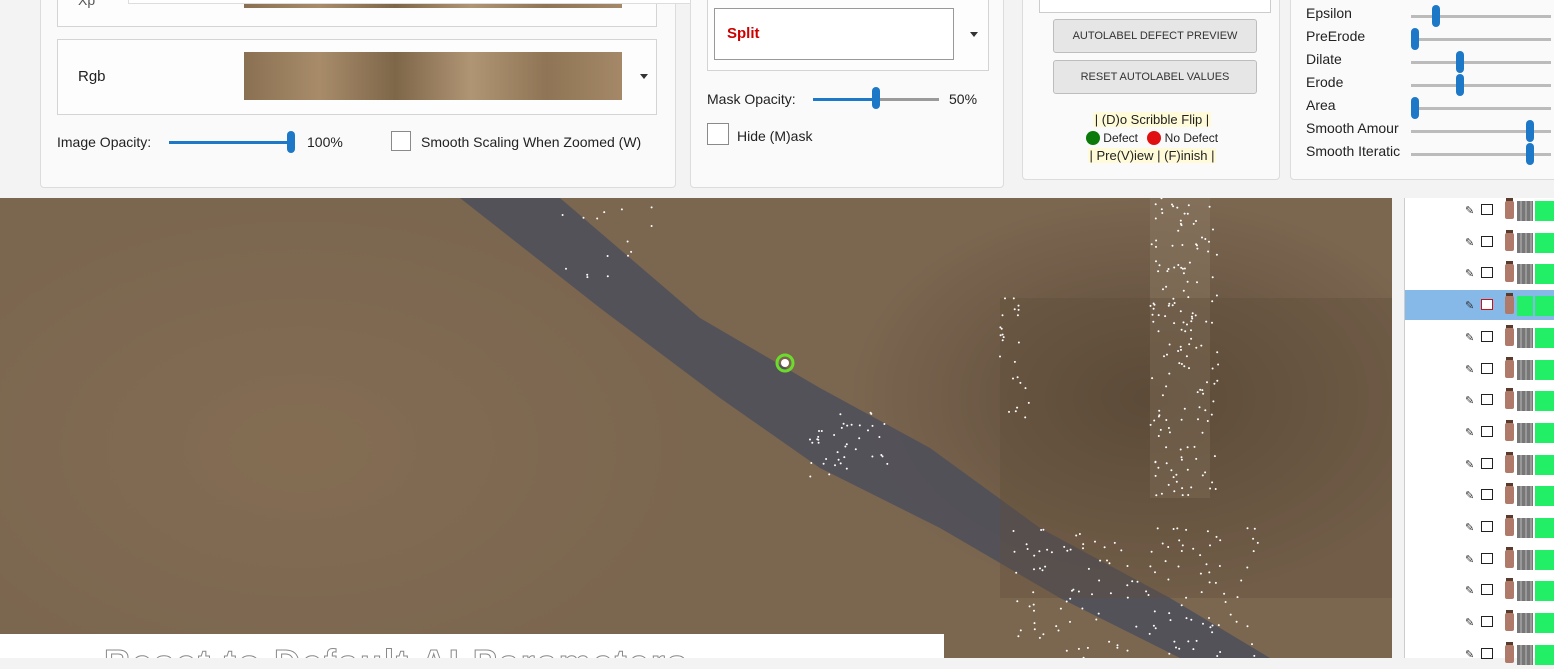 This screenshot has height=669, width=1554. Describe the element at coordinates (1525, 432) in the screenshot. I see `mask-swatch-icon` at that location.